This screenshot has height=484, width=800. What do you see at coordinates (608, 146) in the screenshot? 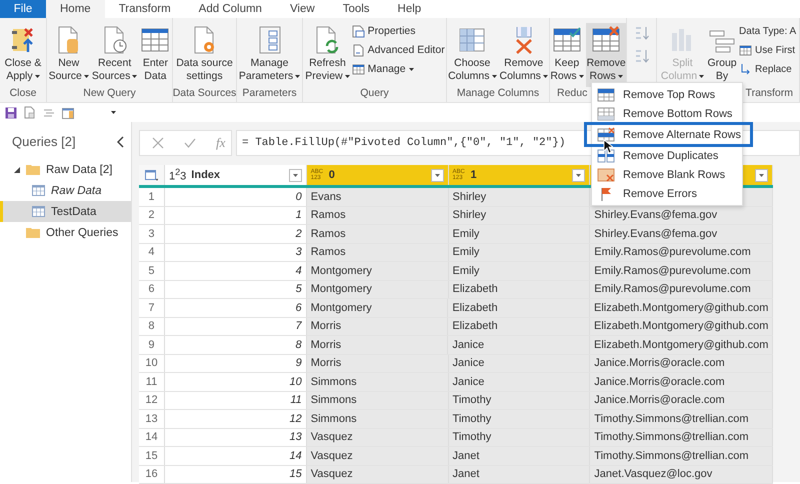
I see `mouse-pointer-icon` at bounding box center [608, 146].